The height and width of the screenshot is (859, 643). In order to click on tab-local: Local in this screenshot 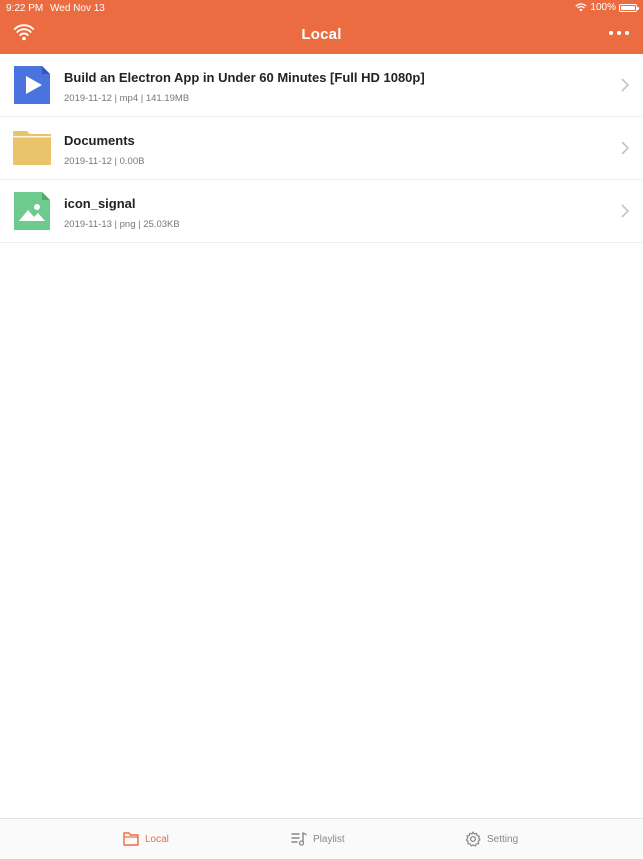, I will do `click(146, 839)`.